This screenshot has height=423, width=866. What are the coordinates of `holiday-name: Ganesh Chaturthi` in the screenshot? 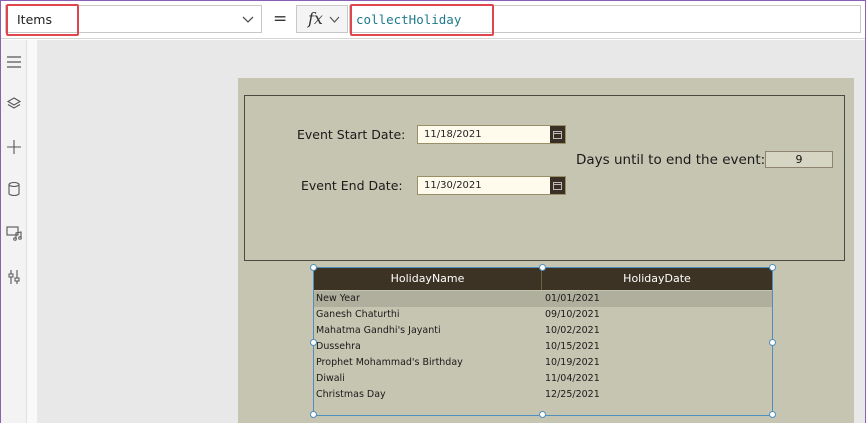 It's located at (358, 314).